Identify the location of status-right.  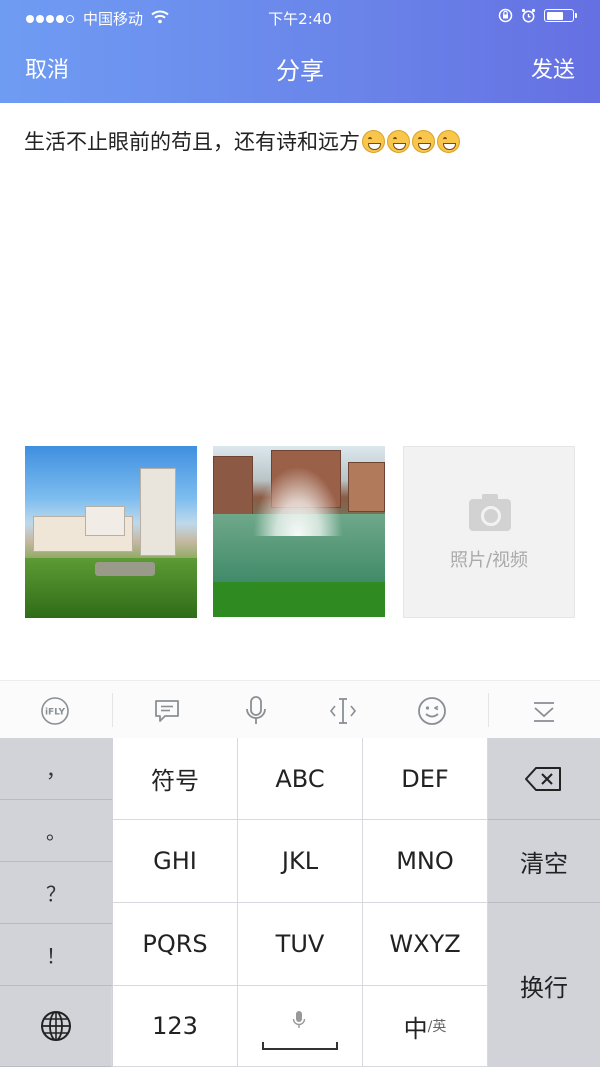
(533, 15).